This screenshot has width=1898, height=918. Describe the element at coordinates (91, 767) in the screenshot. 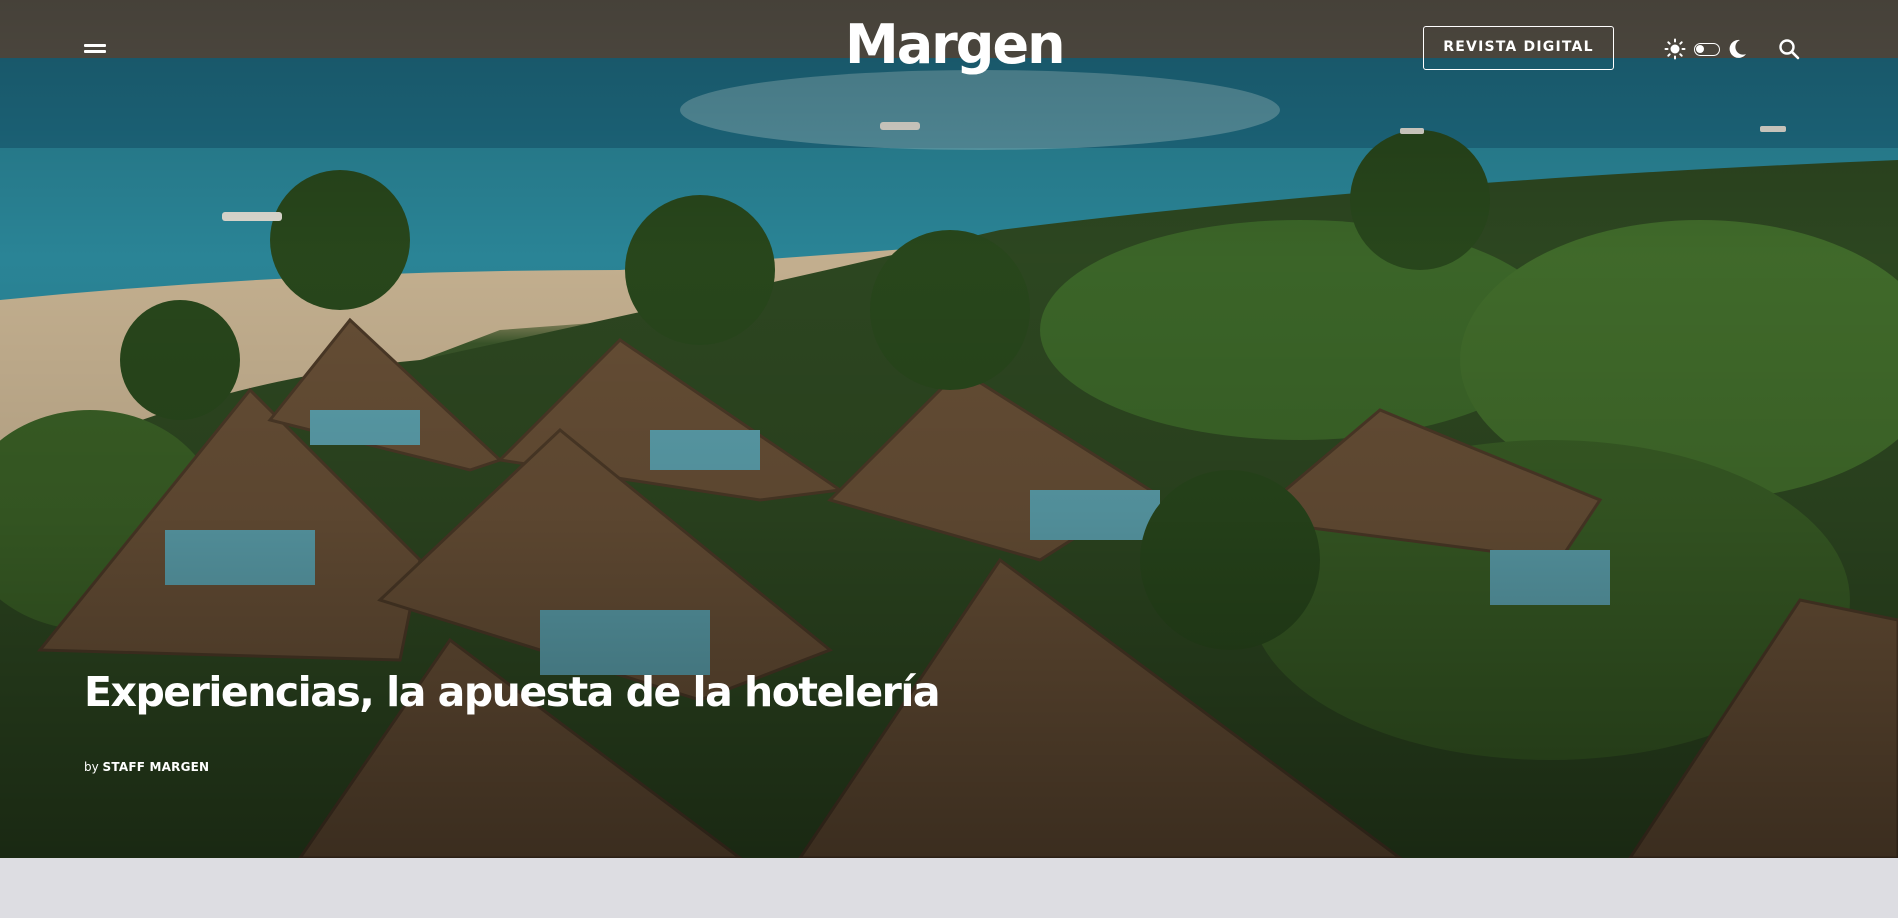

I see `byline-prefix: by` at that location.